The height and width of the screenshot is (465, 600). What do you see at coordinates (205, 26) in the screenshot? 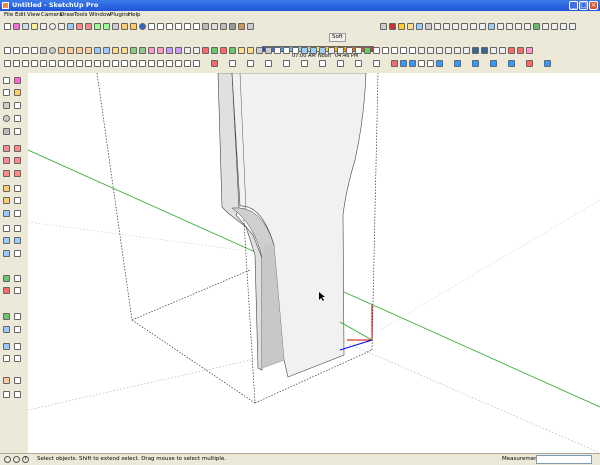
I see `xray-icon` at bounding box center [205, 26].